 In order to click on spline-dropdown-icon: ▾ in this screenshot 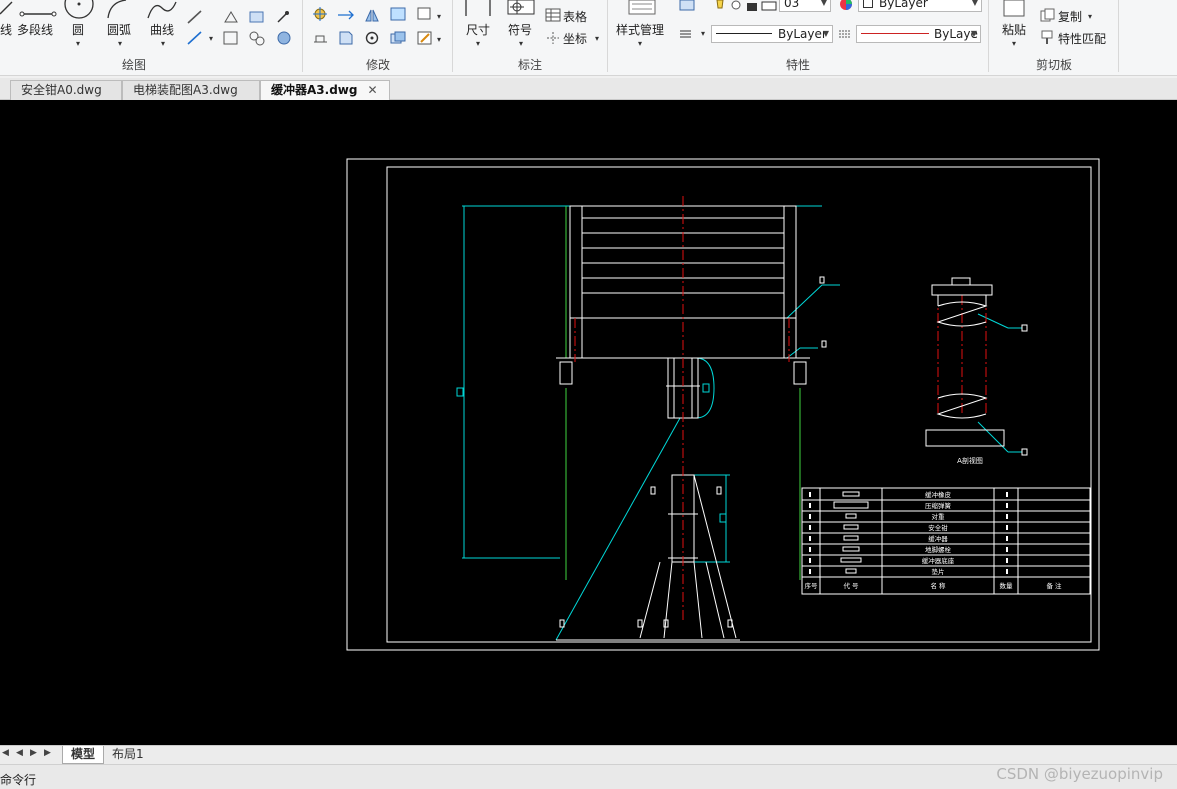, I will do `click(163, 43)`.